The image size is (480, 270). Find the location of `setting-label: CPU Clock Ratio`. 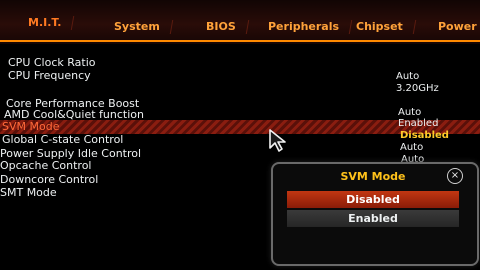

setting-label: CPU Clock Ratio is located at coordinates (52, 62).